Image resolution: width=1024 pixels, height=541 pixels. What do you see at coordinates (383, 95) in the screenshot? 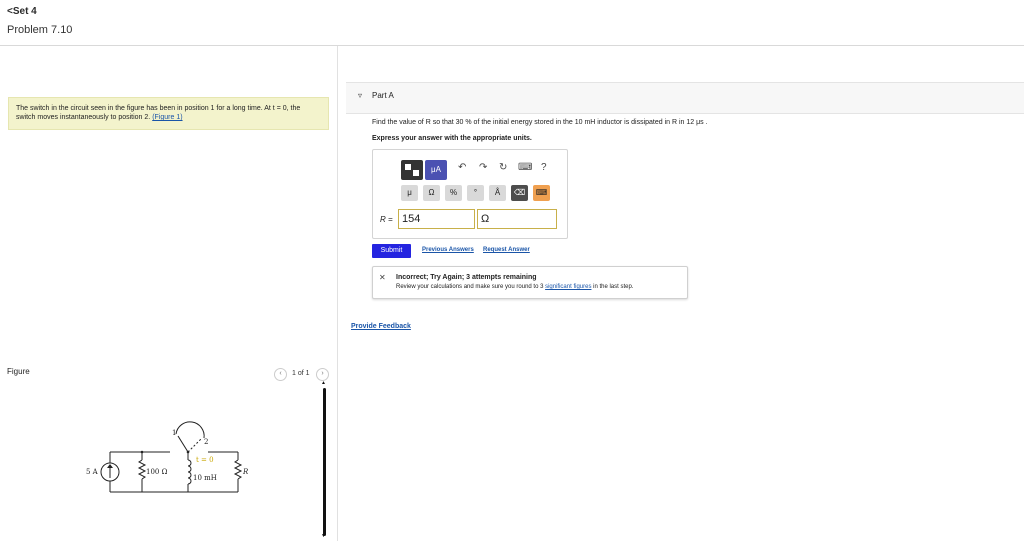
I see `part-label: Part A` at bounding box center [383, 95].